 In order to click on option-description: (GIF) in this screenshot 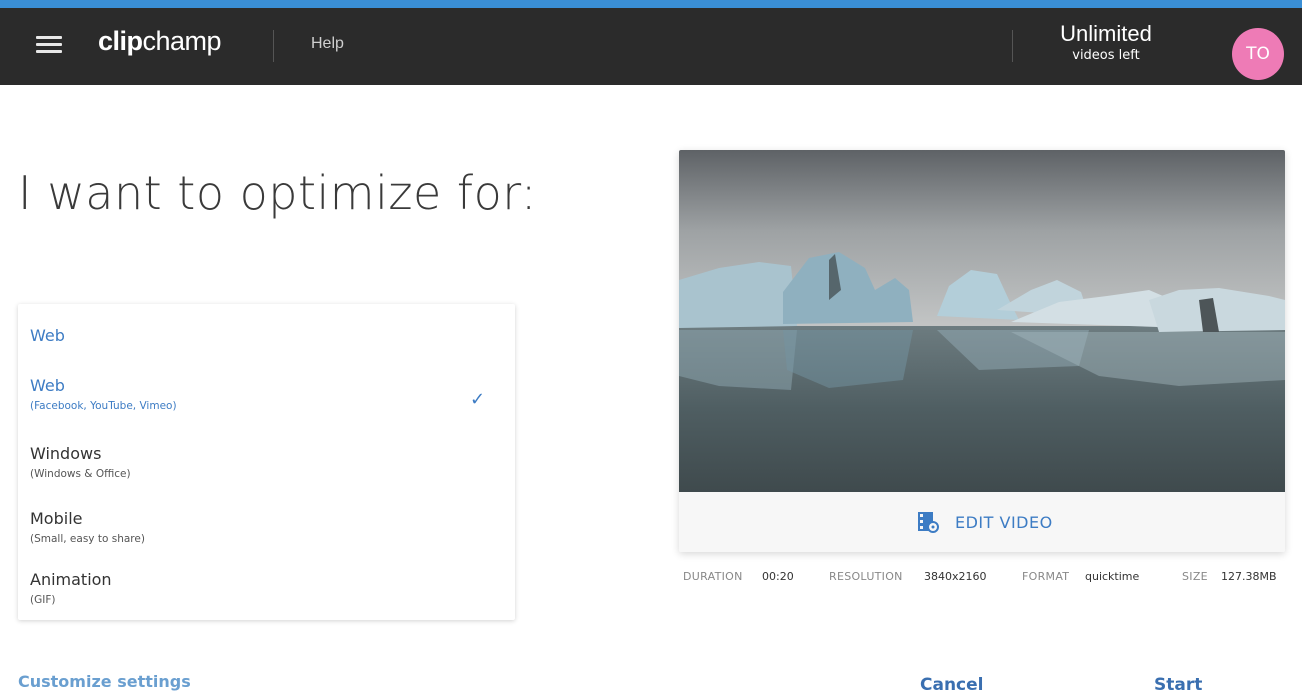, I will do `click(43, 600)`.